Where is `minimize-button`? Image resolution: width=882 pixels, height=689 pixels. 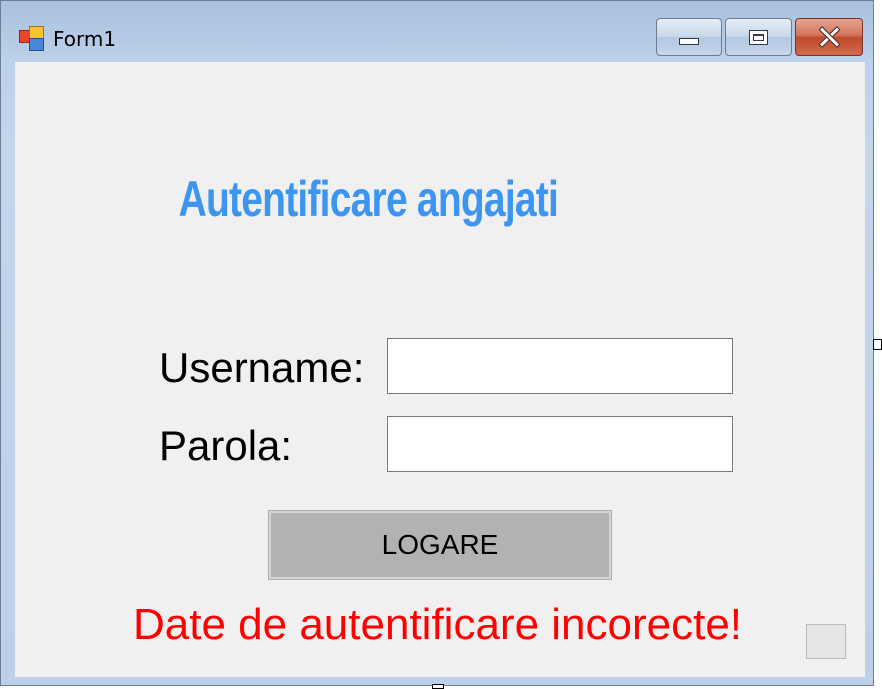 minimize-button is located at coordinates (689, 37).